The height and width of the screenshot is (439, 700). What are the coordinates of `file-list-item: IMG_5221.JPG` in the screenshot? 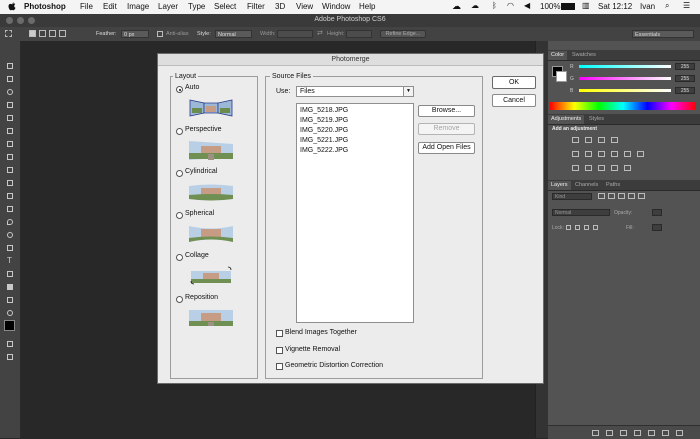 It's located at (324, 140).